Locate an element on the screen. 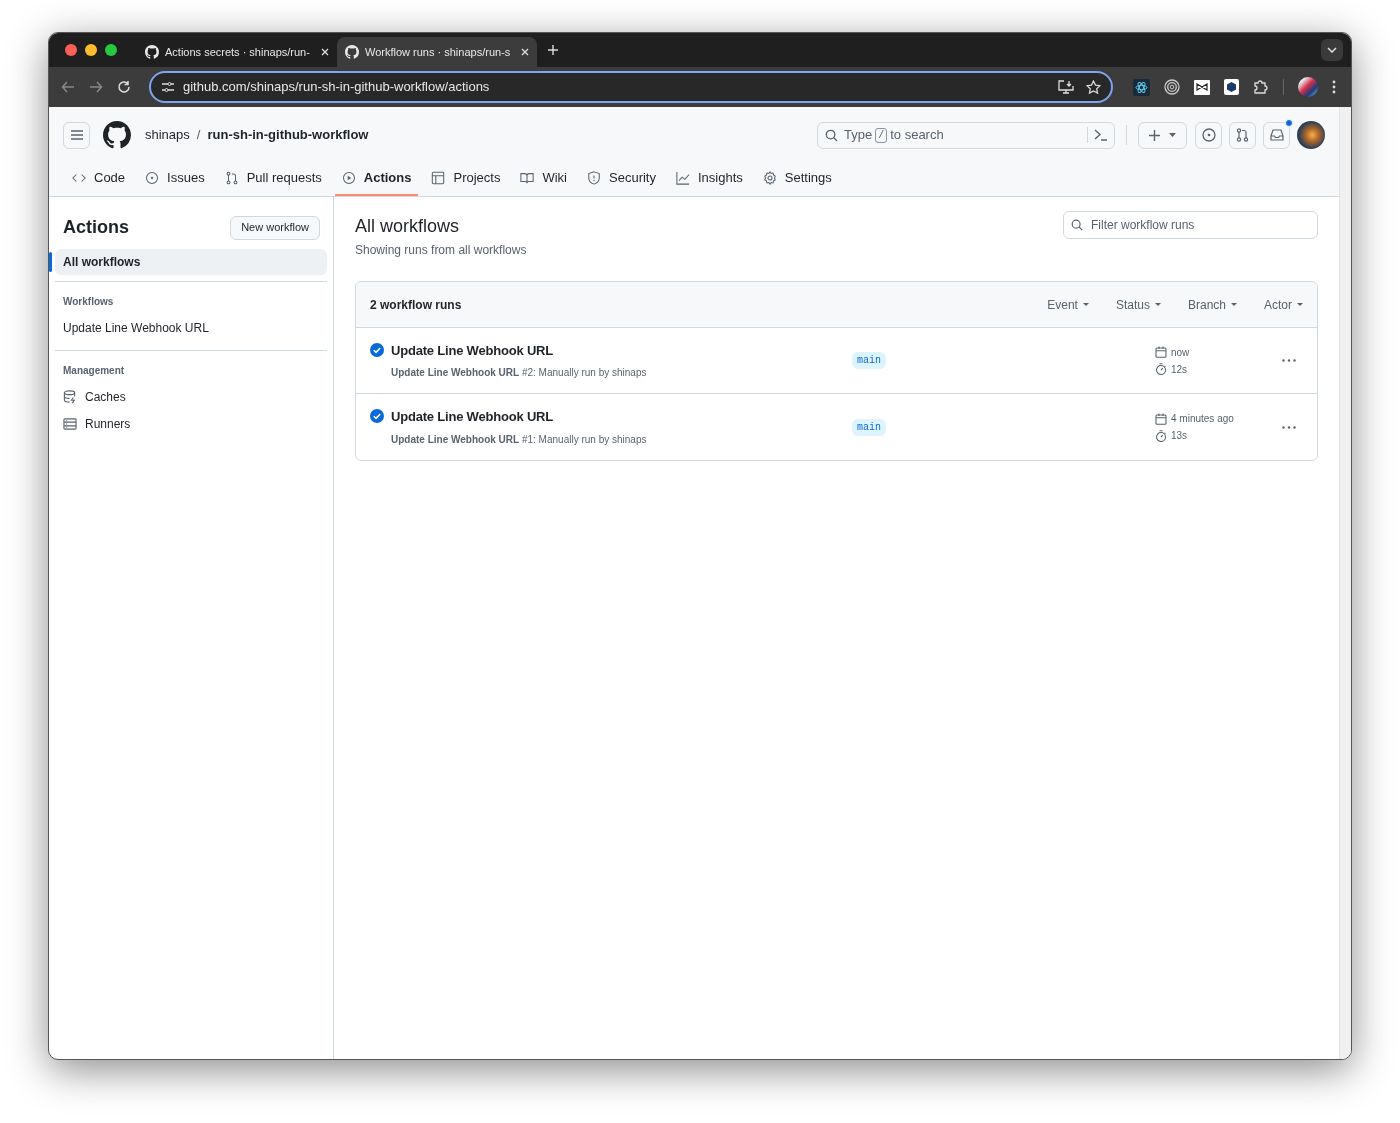  back-icon is located at coordinates (68, 87).